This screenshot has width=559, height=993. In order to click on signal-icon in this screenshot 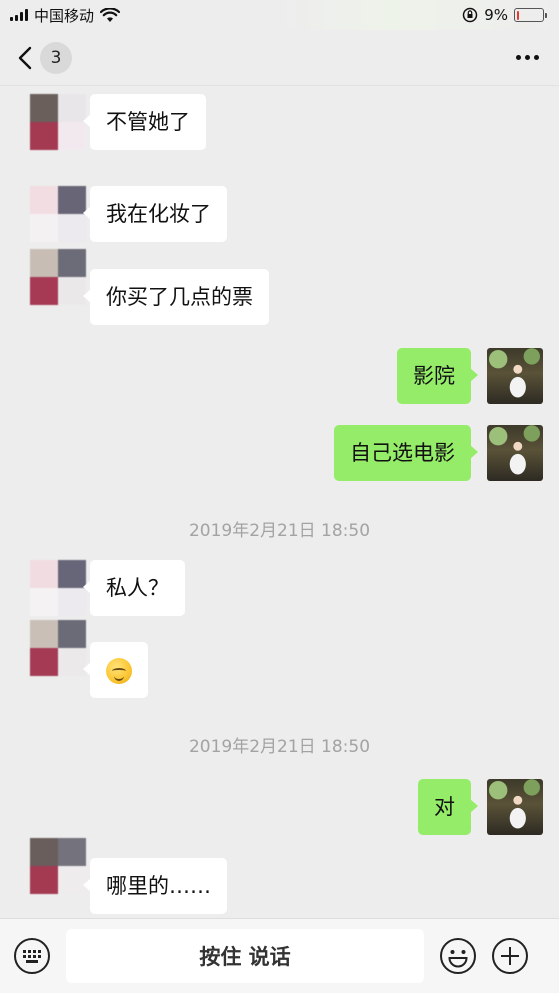, I will do `click(19, 15)`.